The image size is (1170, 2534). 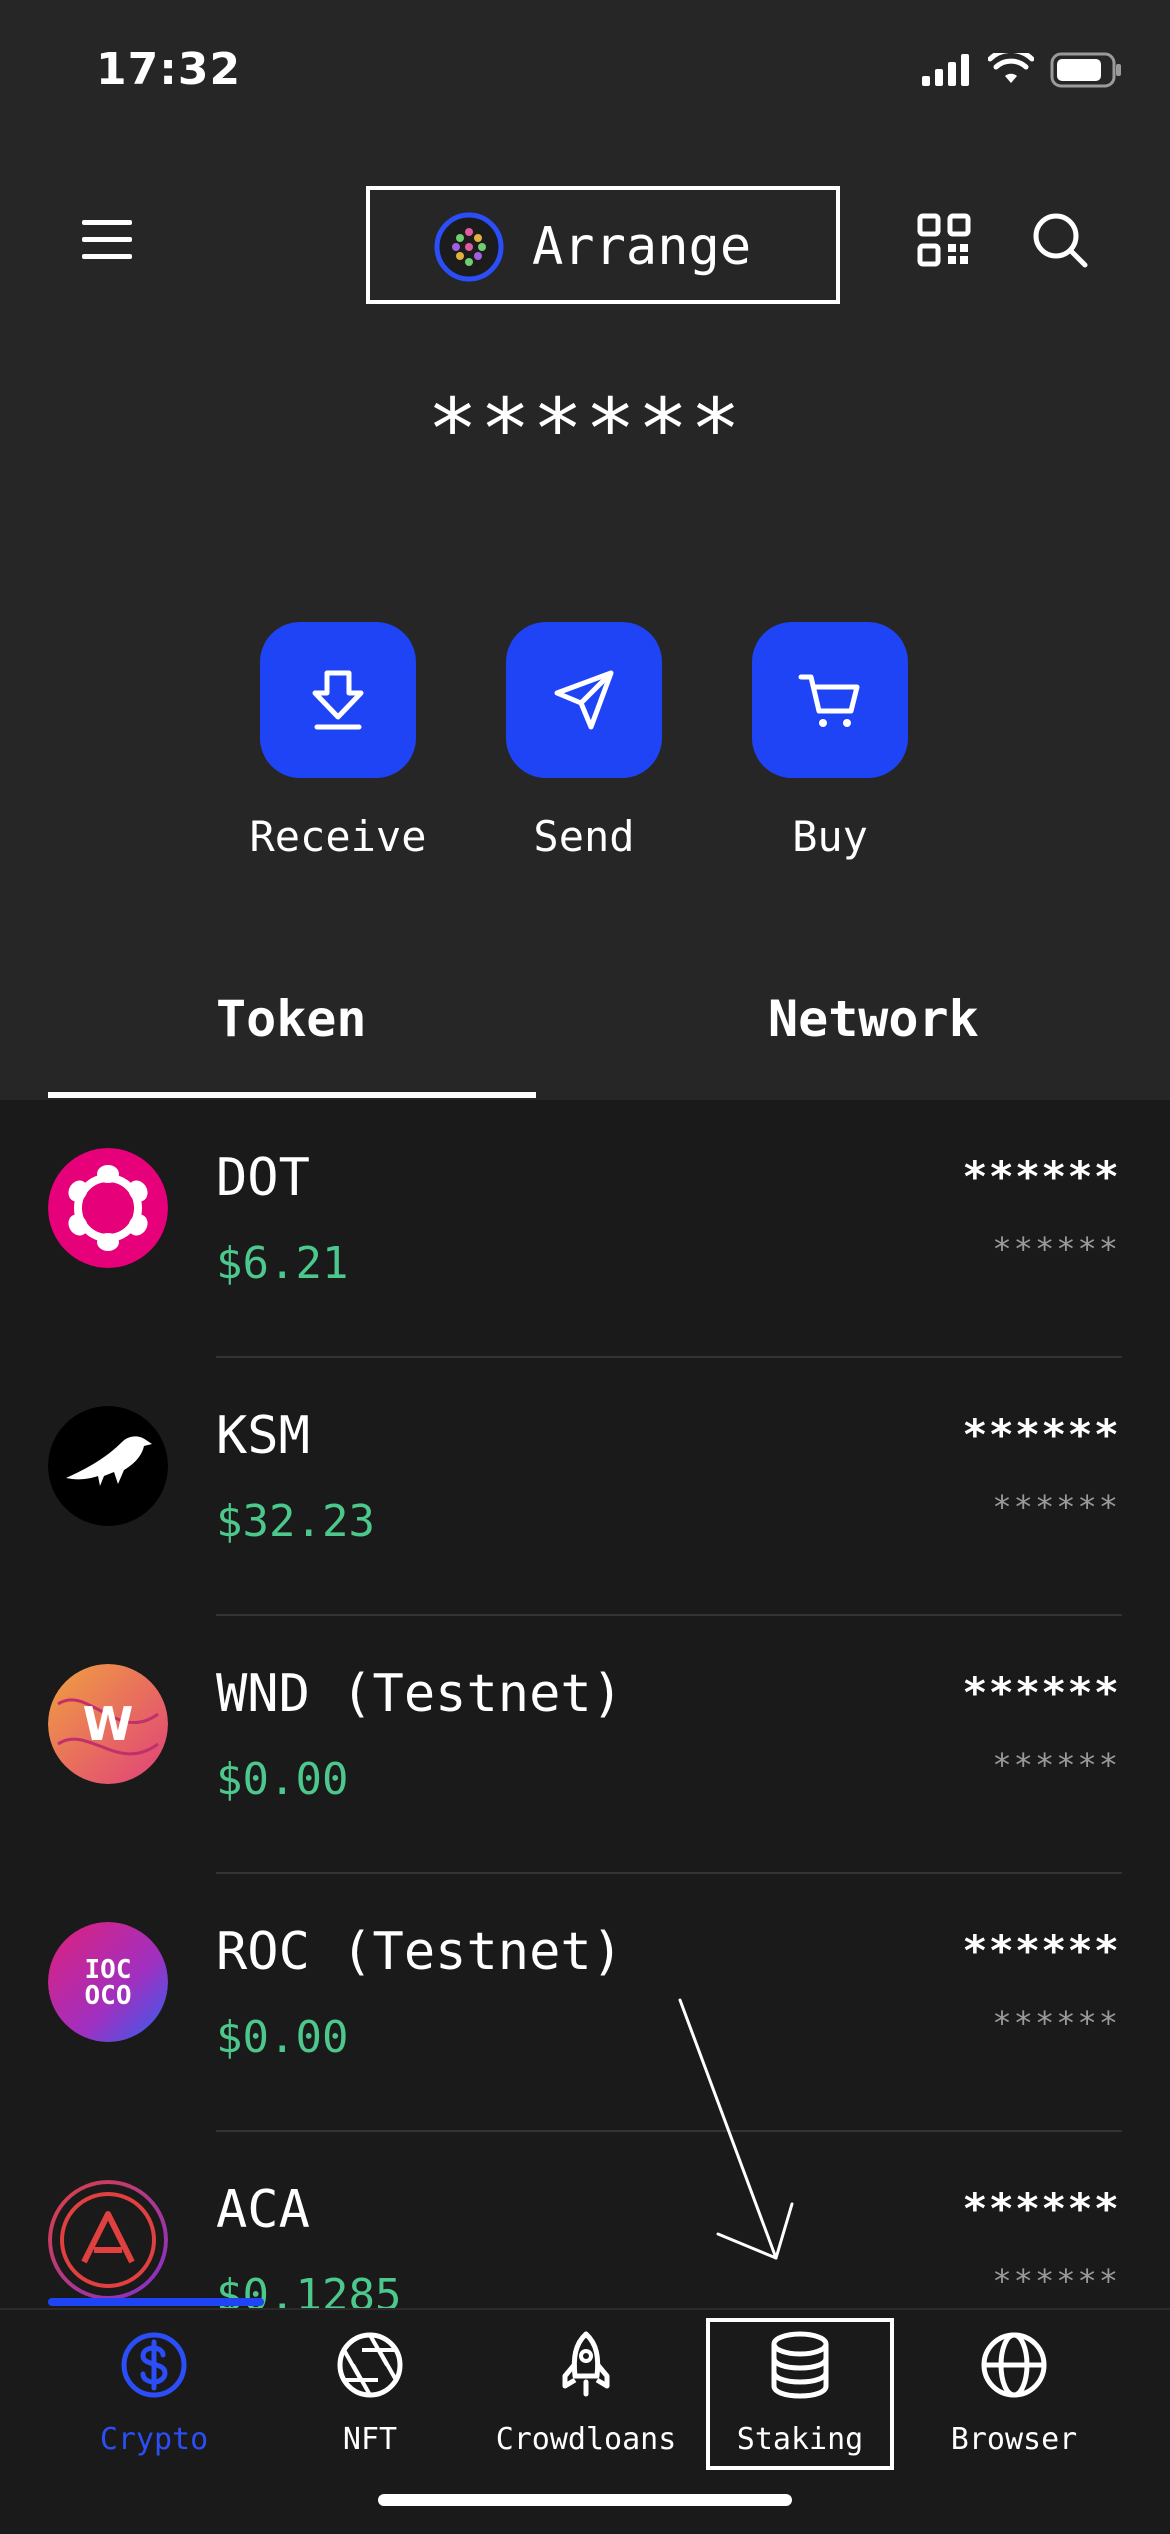 What do you see at coordinates (642, 247) in the screenshot?
I see `account-name: Arrange` at bounding box center [642, 247].